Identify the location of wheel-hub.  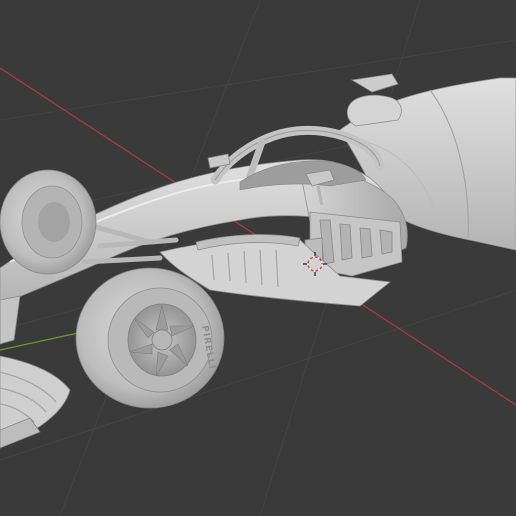
(162, 340).